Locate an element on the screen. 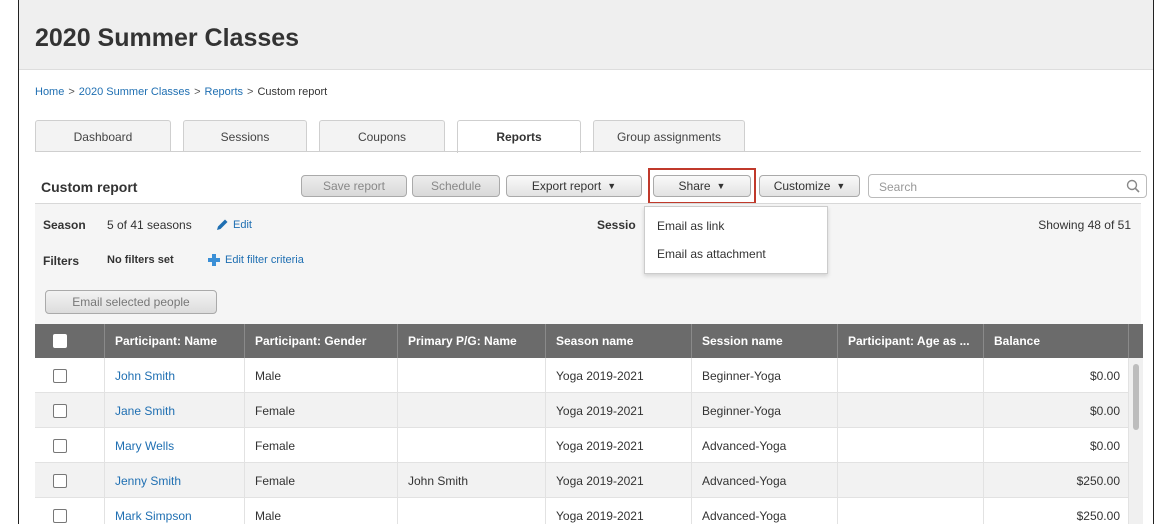 The height and width of the screenshot is (524, 1156). tab-reports: Reports is located at coordinates (519, 136).